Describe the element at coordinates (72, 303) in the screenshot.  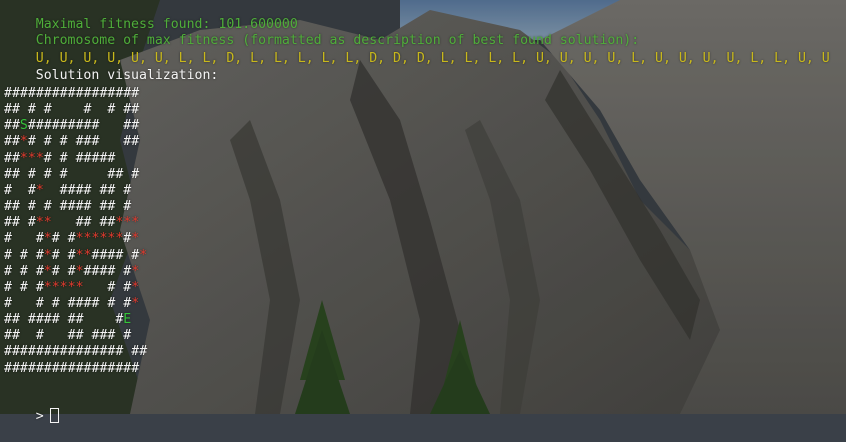
I see `maze-row: # # # #### # #*` at that location.